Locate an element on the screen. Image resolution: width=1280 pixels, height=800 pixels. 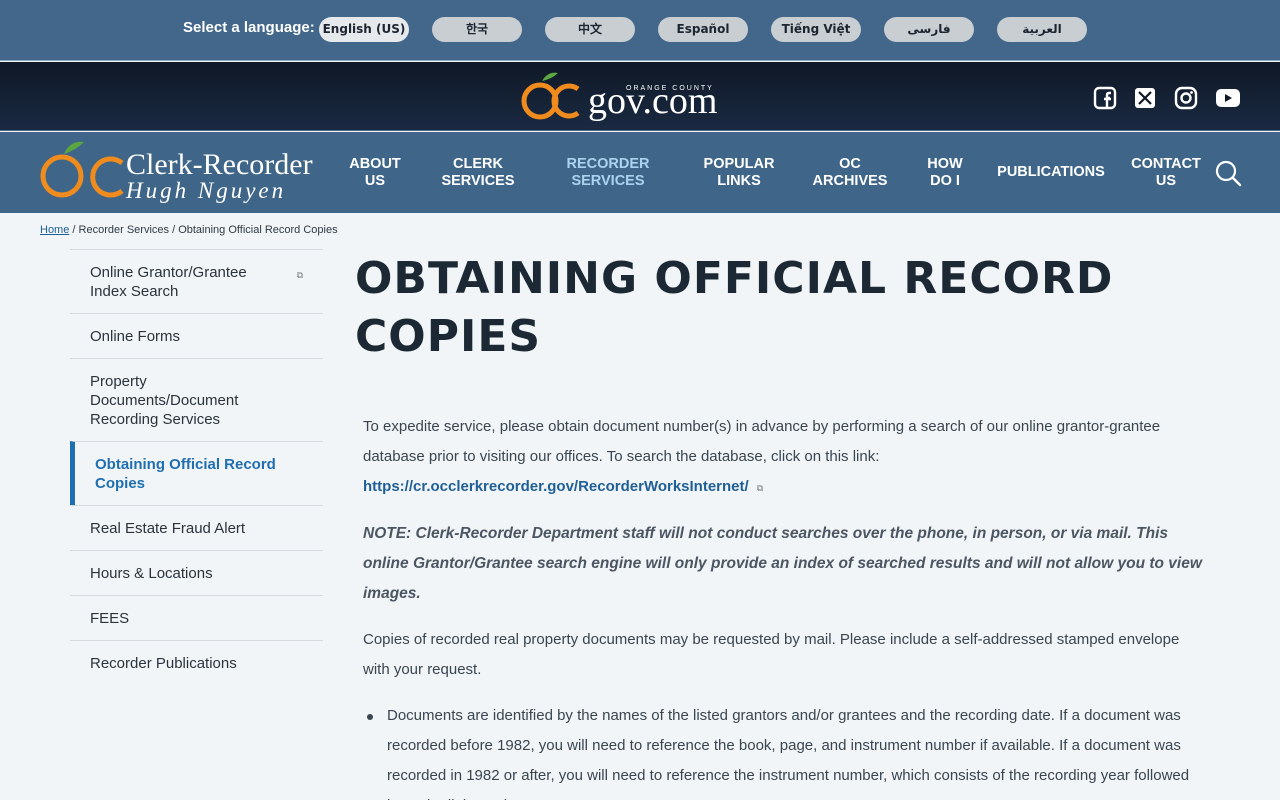
sidebar-item-label: Online Forms is located at coordinates (135, 336).